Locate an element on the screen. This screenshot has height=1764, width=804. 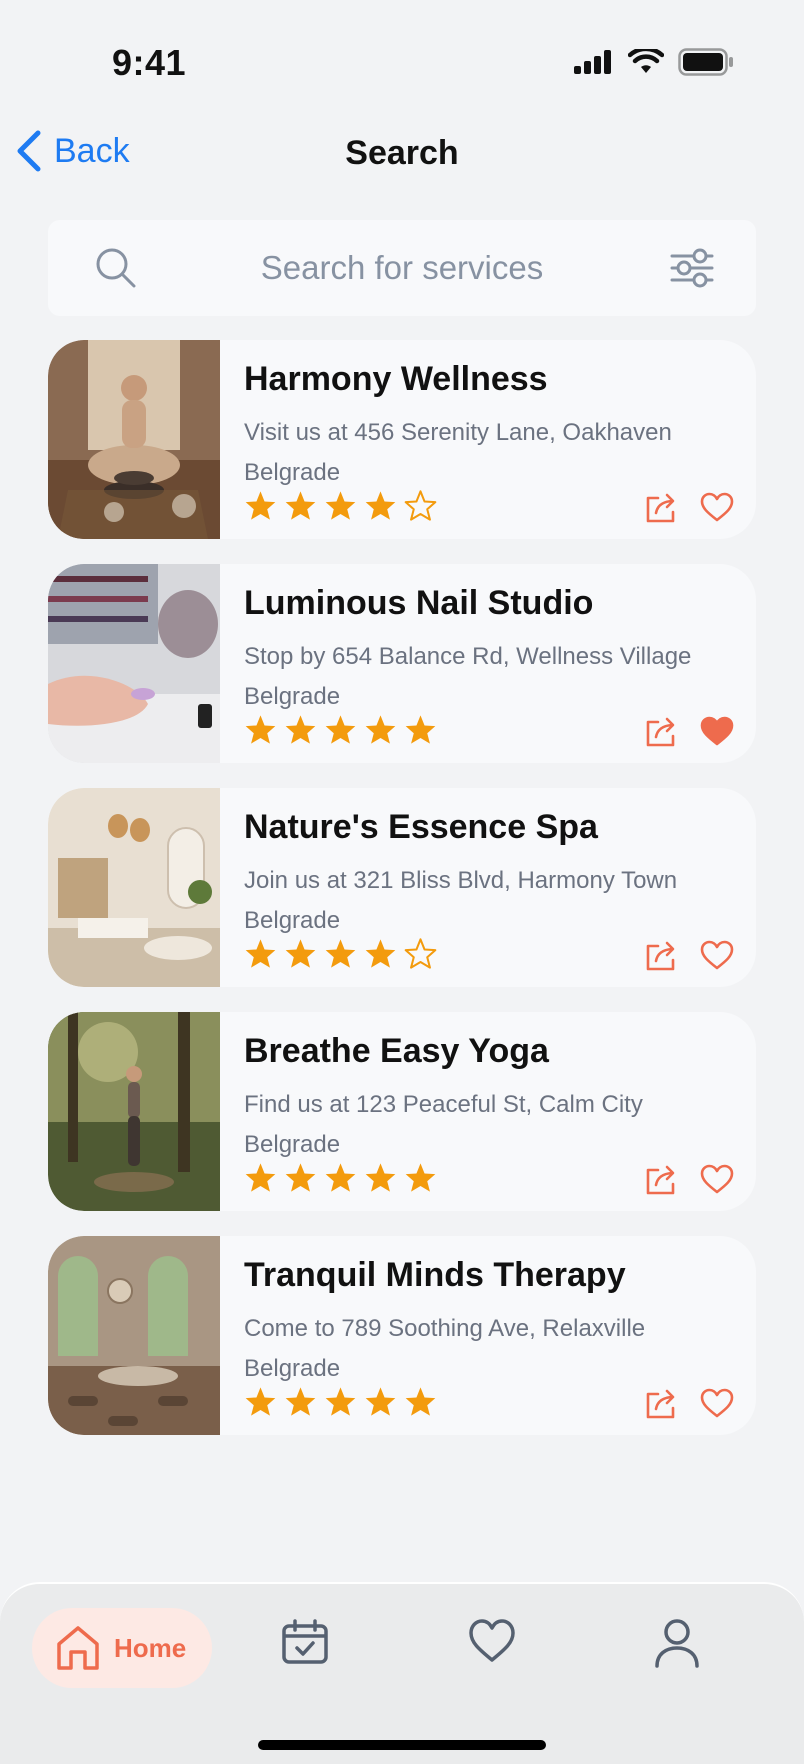
heart-filled-icon is located at coordinates (717, 731).